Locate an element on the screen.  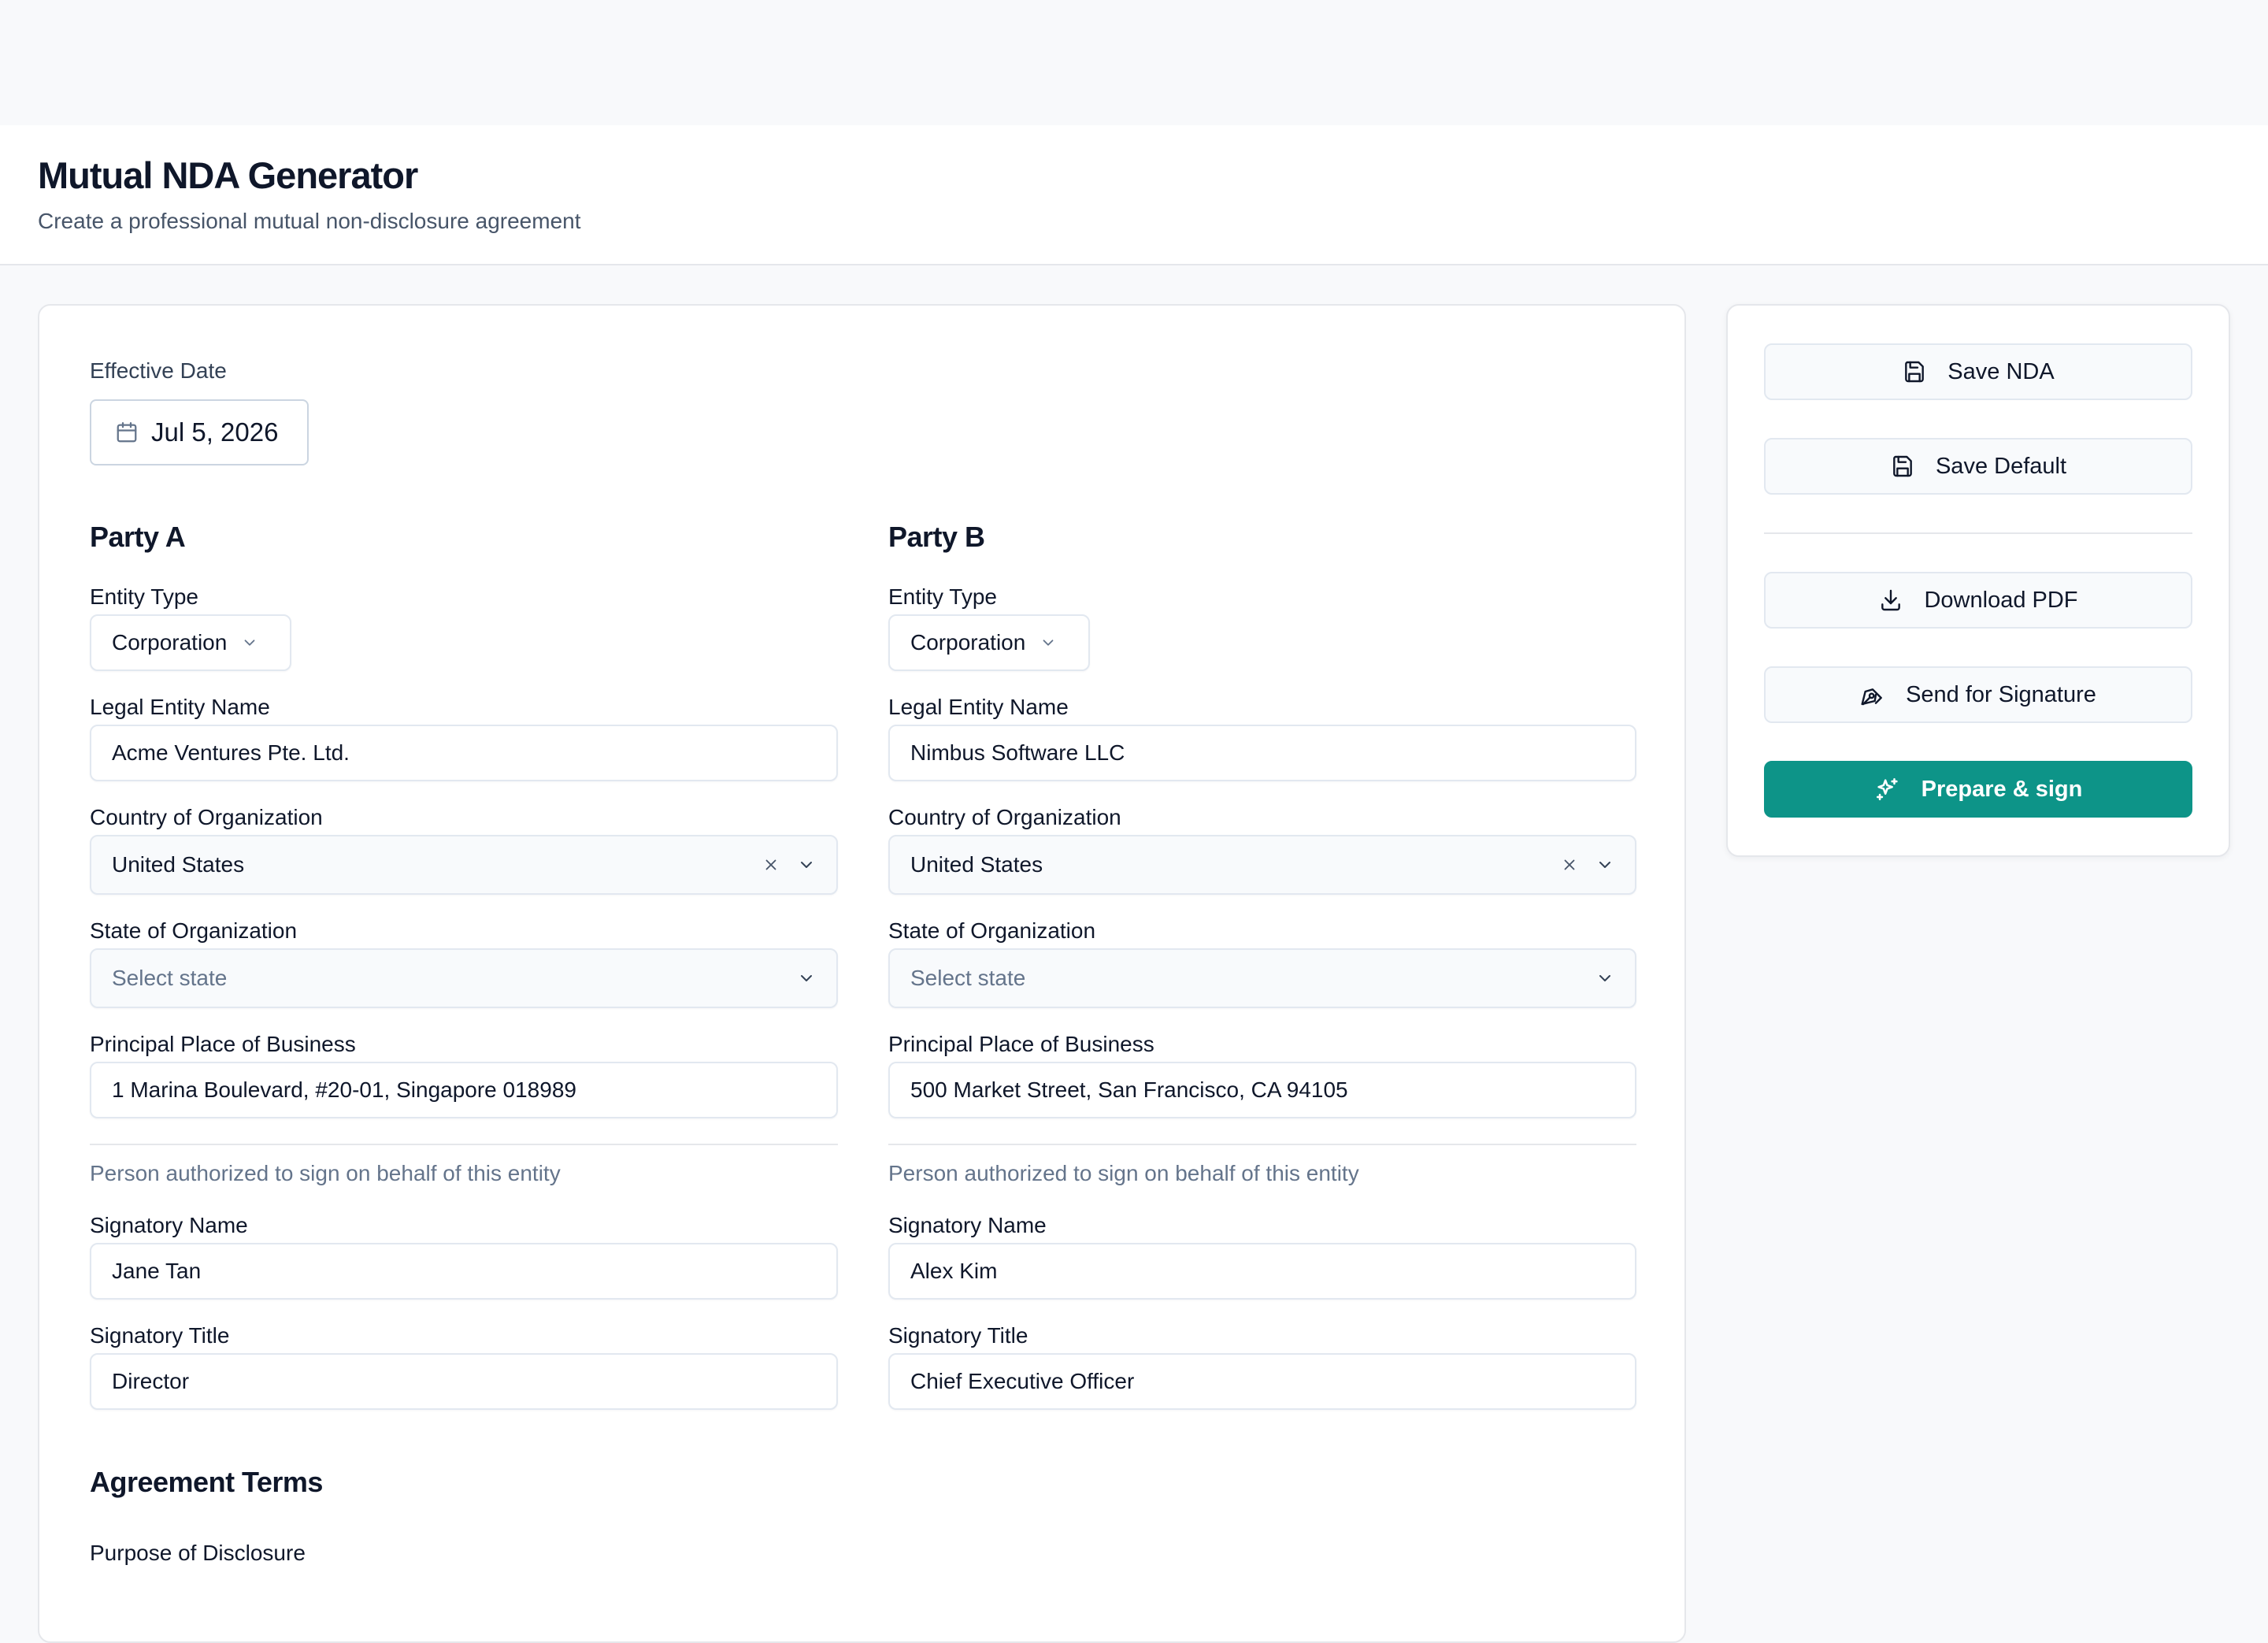
prepare-and-sign-button: Prepare & sign is located at coordinates (1978, 789).